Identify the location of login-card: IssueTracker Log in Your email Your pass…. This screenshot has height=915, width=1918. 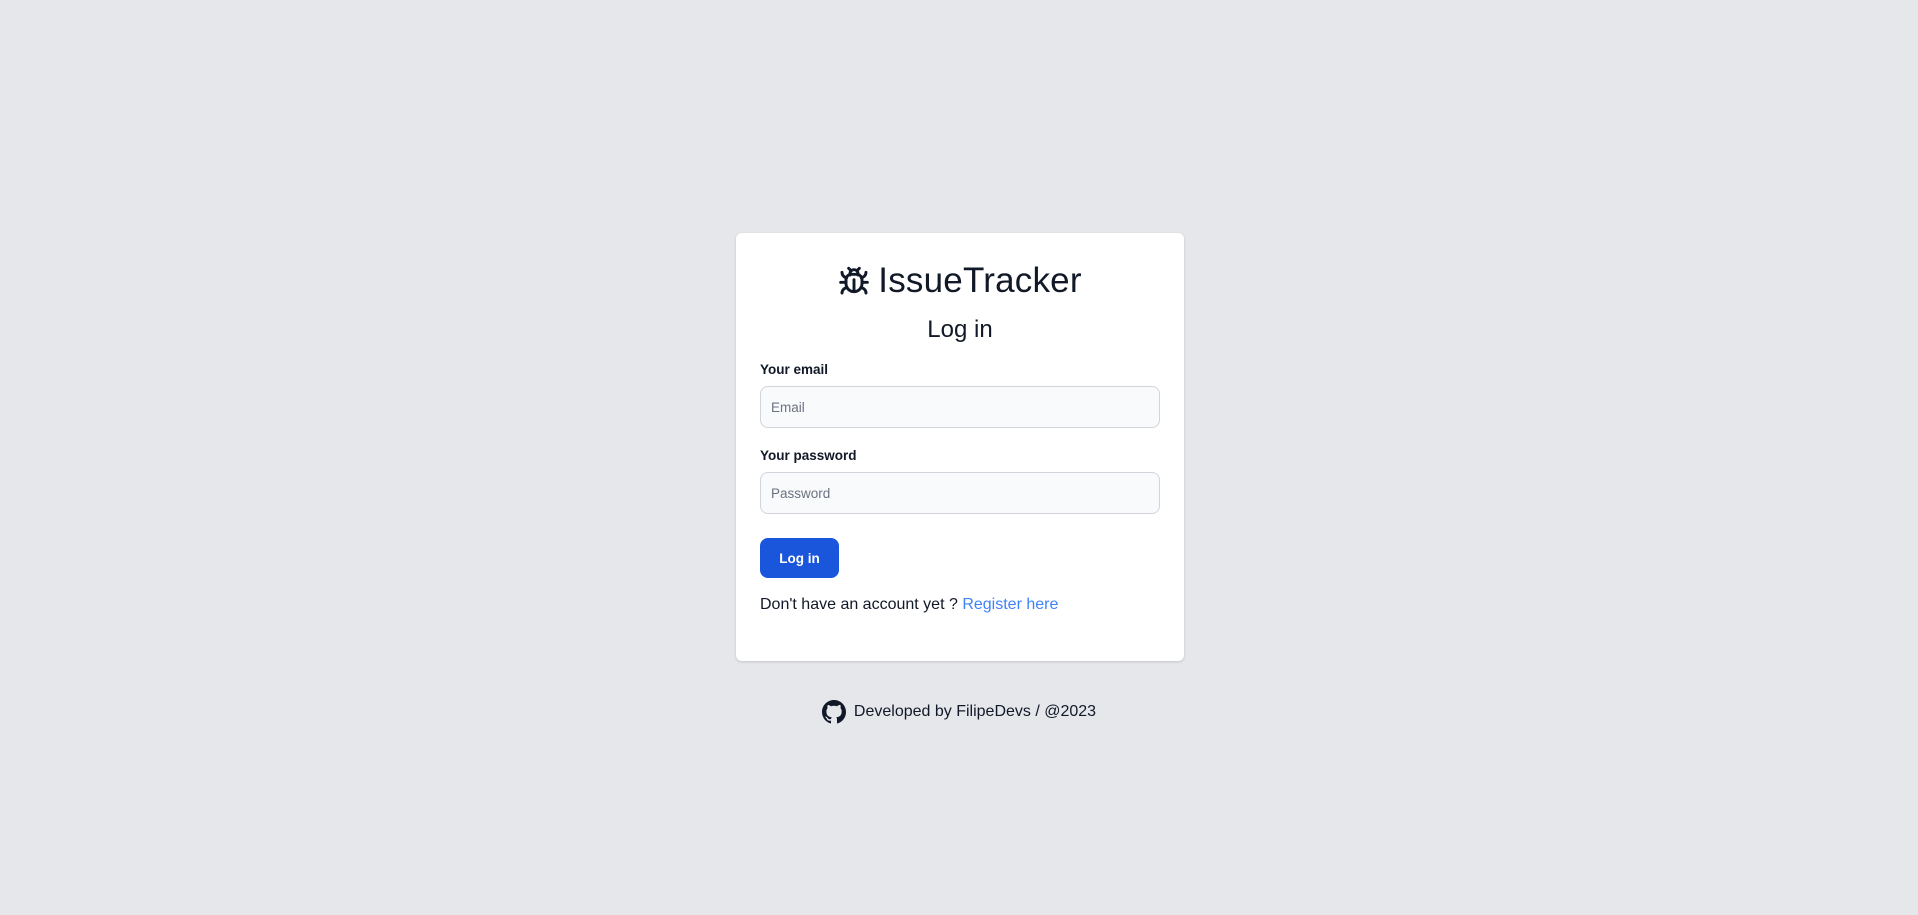
(960, 447).